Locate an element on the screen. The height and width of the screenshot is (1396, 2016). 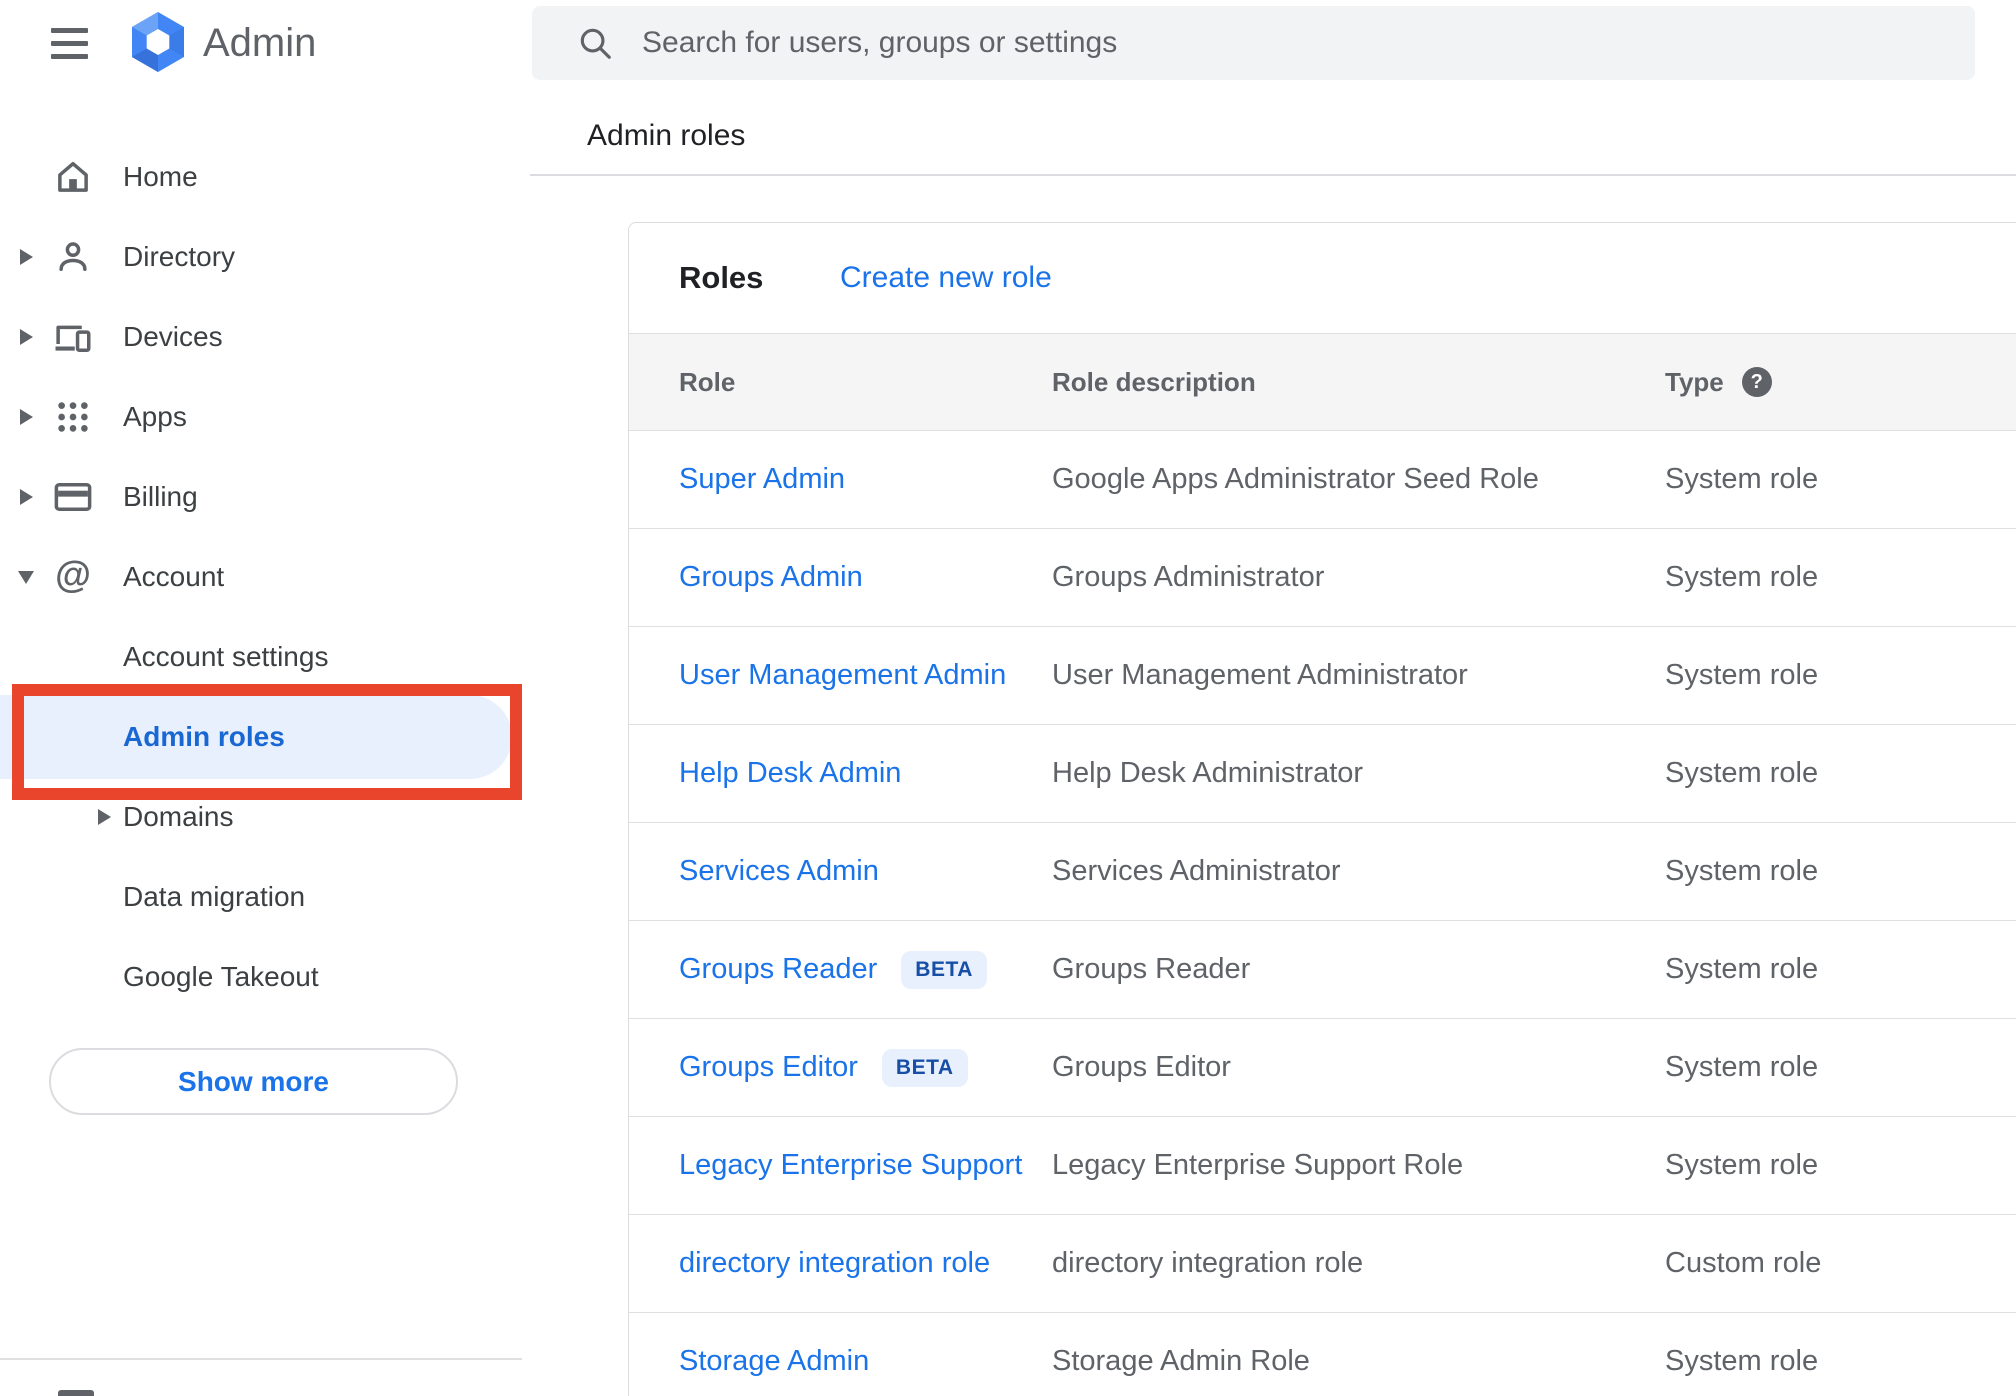
sidebar-item-label: Account is located at coordinates (174, 576).